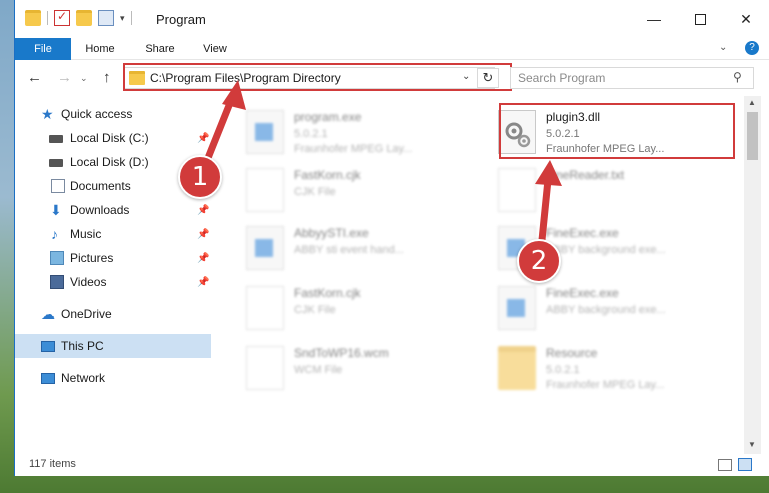 This screenshot has width=769, height=493. Describe the element at coordinates (725, 465) in the screenshot. I see `details-view-icon` at that location.